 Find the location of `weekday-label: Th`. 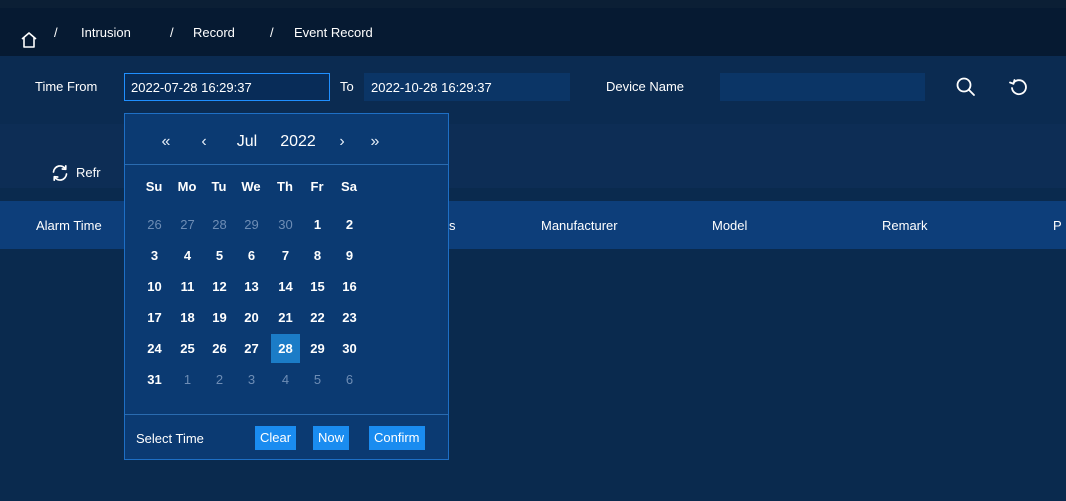

weekday-label: Th is located at coordinates (285, 186).